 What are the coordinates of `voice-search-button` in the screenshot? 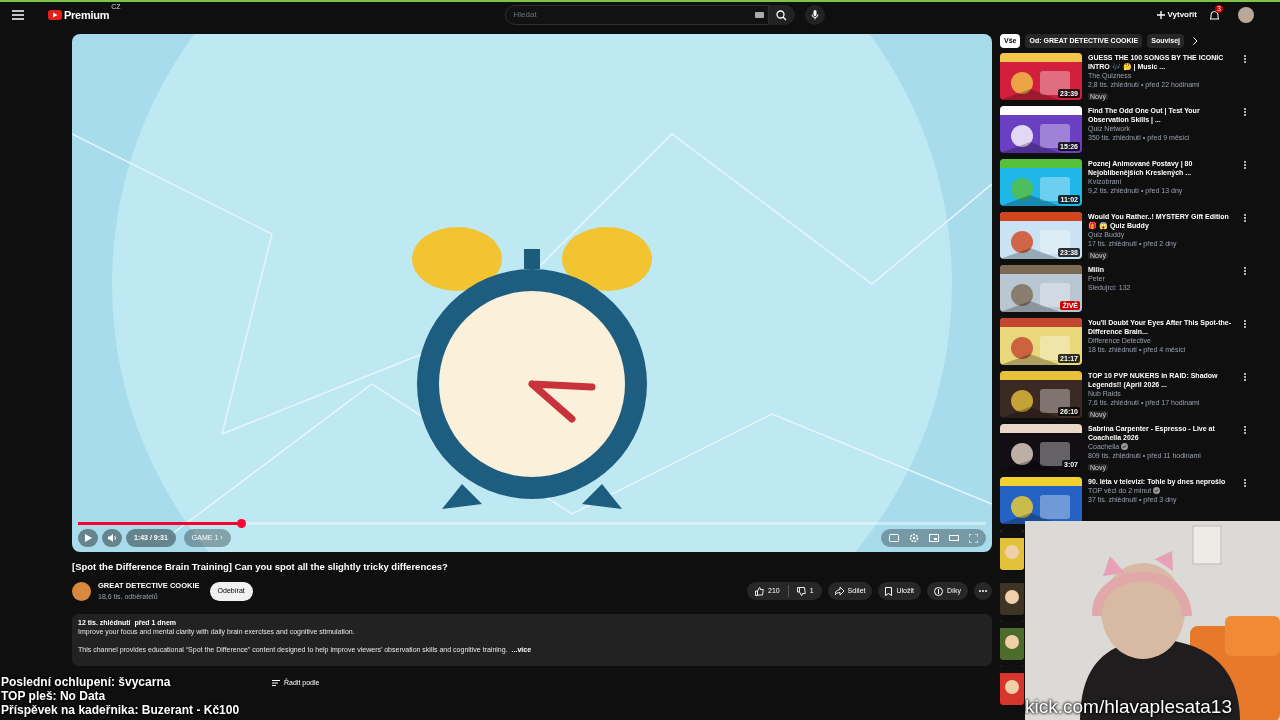 It's located at (814, 15).